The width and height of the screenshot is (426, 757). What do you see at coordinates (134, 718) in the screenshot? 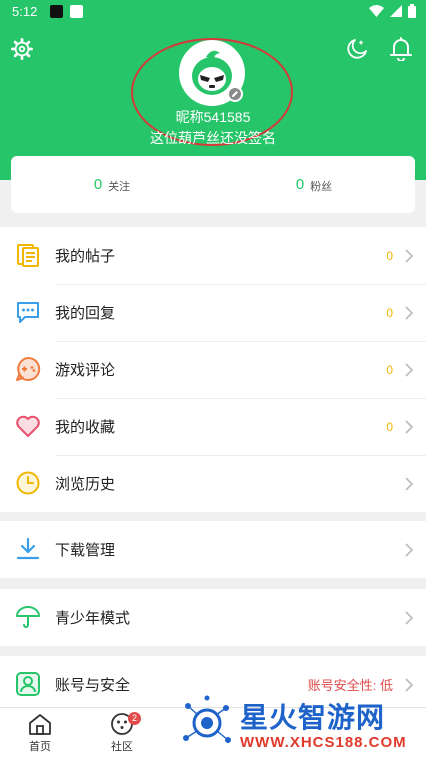
I see `community-badge: 2` at bounding box center [134, 718].